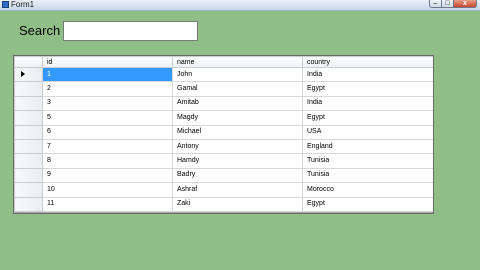 Image resolution: width=480 pixels, height=270 pixels. I want to click on cell-country: USA, so click(367, 132).